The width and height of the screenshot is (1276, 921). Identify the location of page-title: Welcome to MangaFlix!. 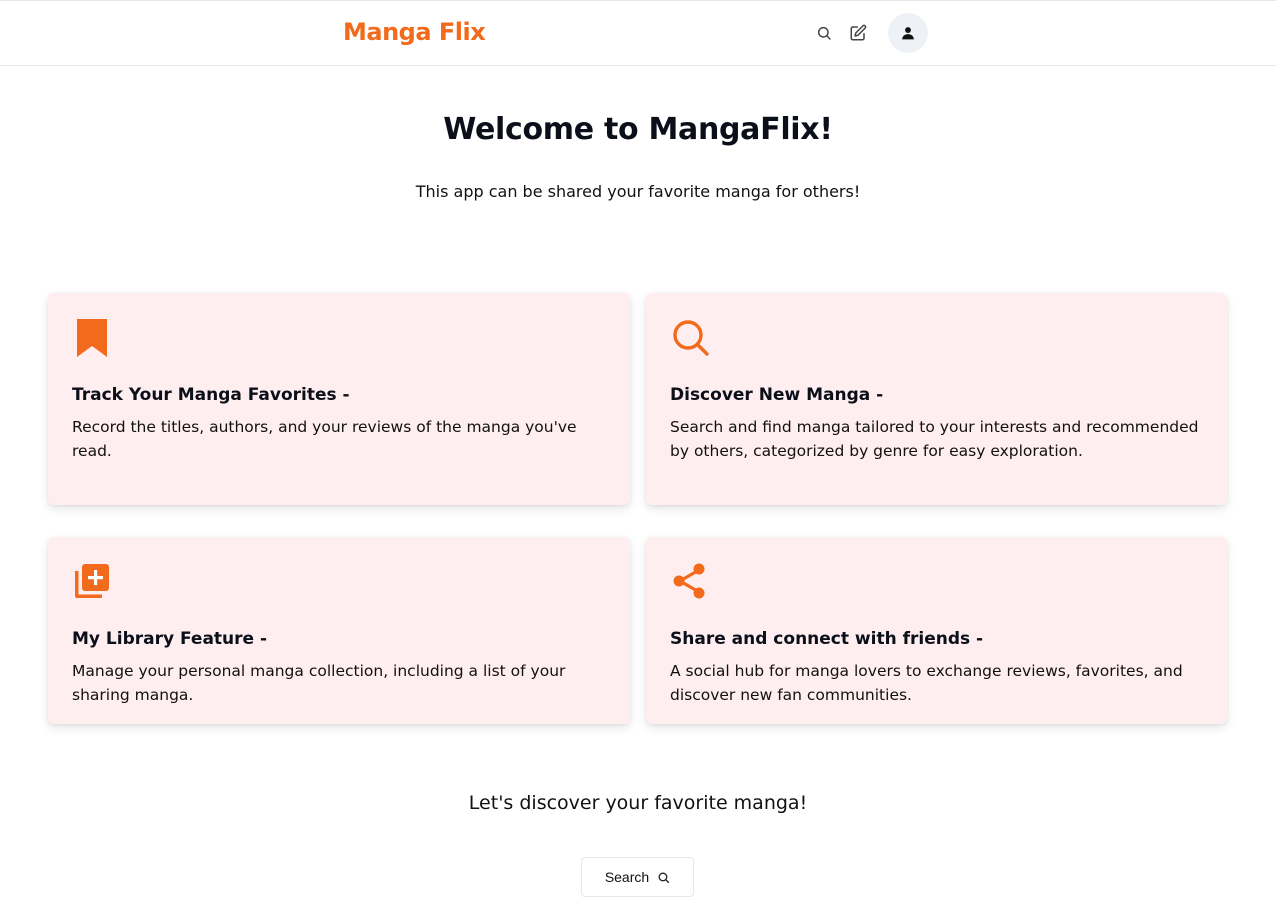
(638, 129).